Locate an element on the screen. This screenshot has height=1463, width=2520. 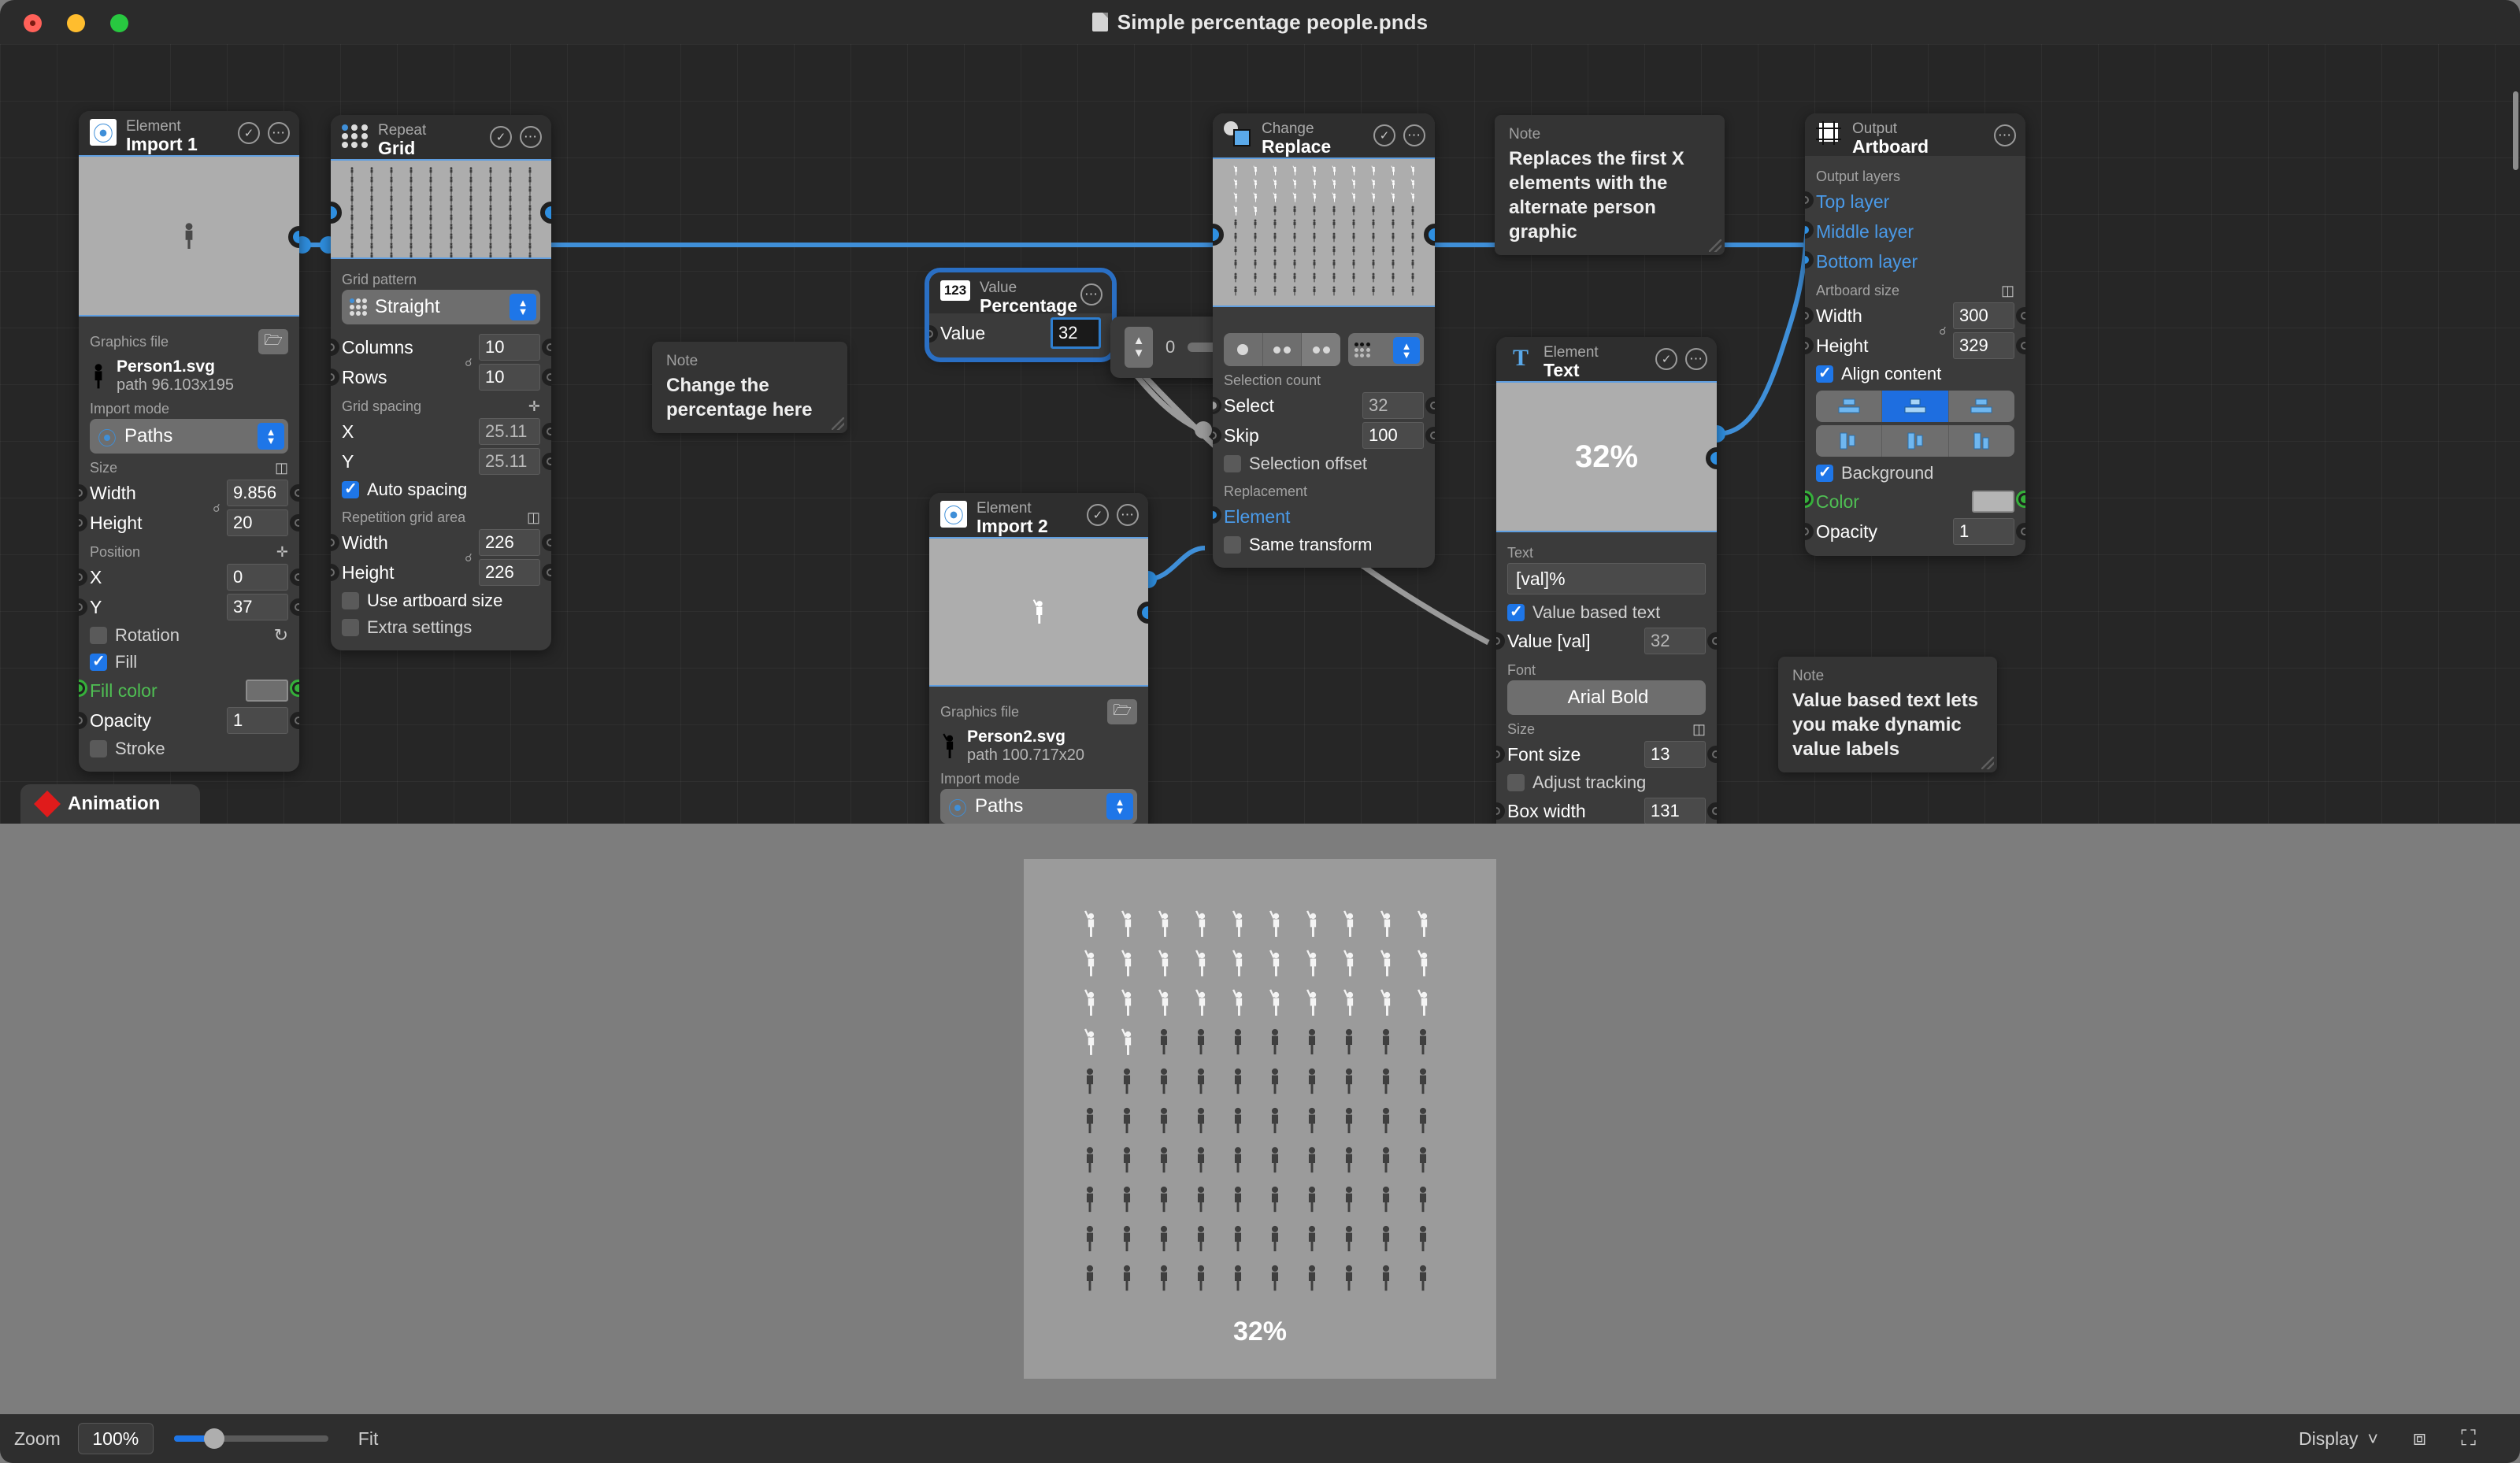
rotation-row: Rotation ↻ is located at coordinates (189, 635).